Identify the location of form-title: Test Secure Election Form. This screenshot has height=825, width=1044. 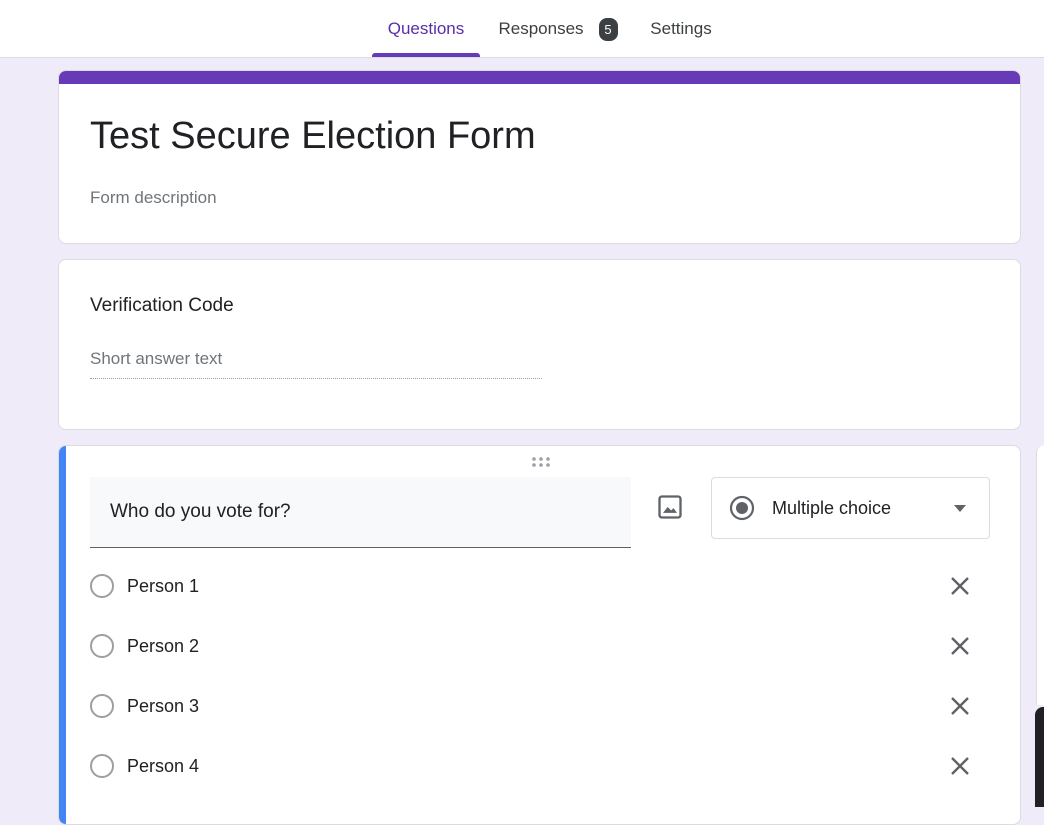
(313, 136).